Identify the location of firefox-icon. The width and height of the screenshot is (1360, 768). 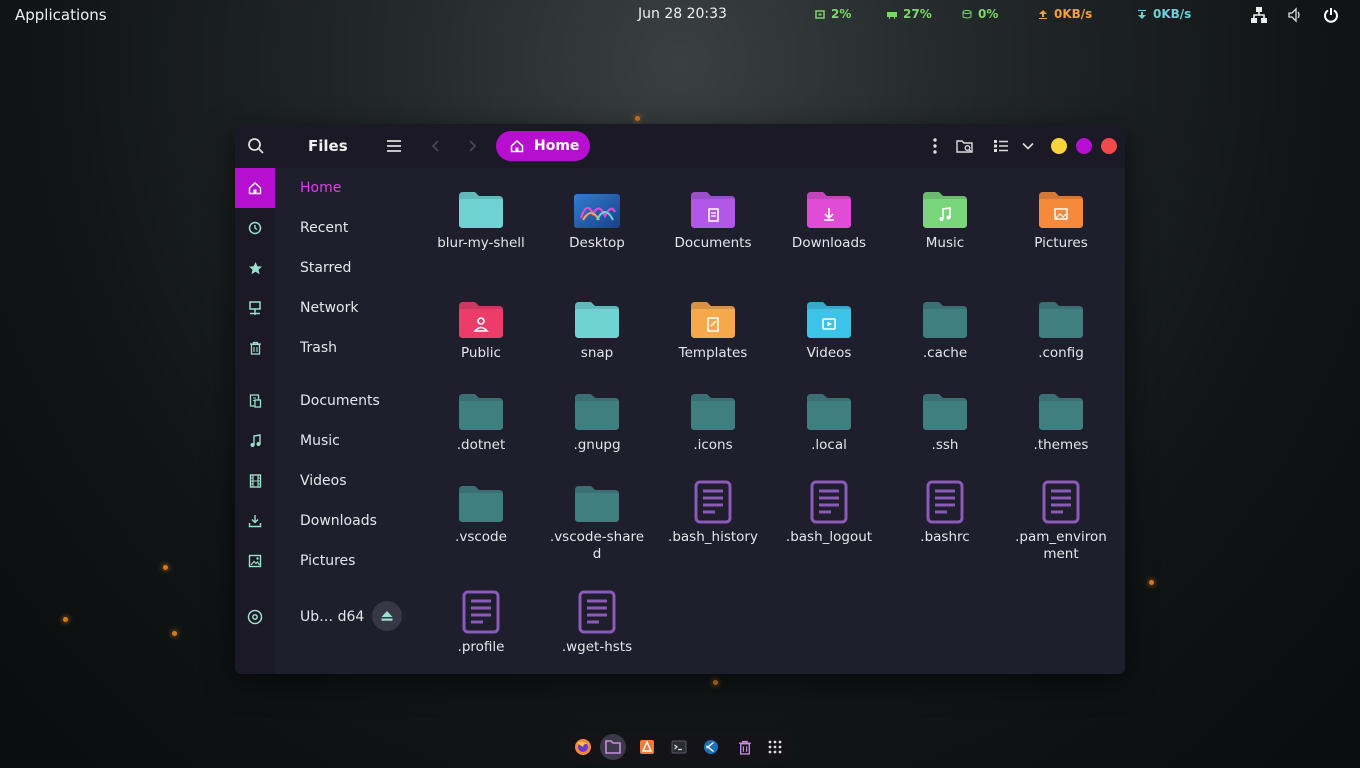
(583, 747).